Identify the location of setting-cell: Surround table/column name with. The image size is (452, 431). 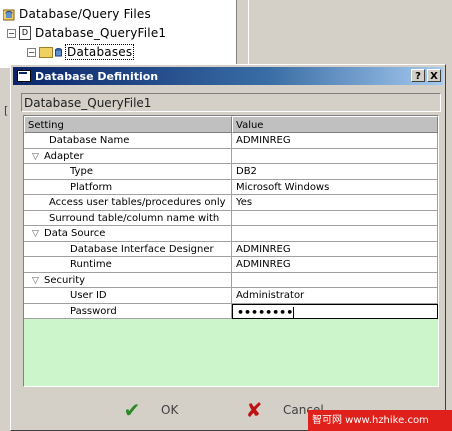
(128, 218).